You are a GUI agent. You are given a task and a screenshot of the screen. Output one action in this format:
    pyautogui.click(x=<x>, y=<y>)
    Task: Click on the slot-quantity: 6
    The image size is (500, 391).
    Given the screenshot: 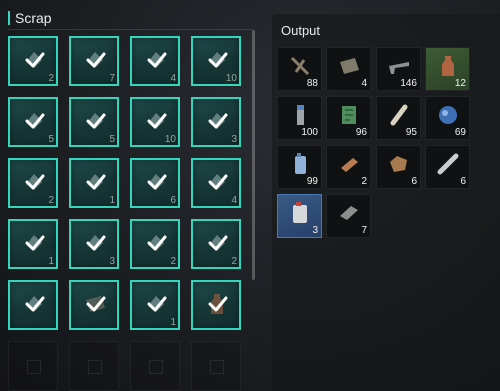 What is the action you would take?
    pyautogui.click(x=173, y=200)
    